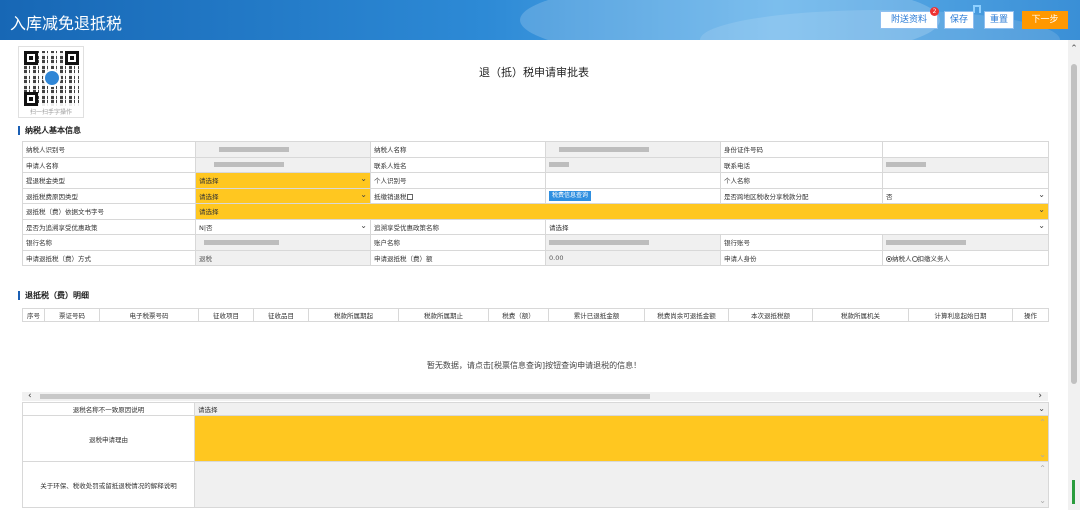 The height and width of the screenshot is (510, 1080). I want to click on field-label: 退税申请理由, so click(108, 438).